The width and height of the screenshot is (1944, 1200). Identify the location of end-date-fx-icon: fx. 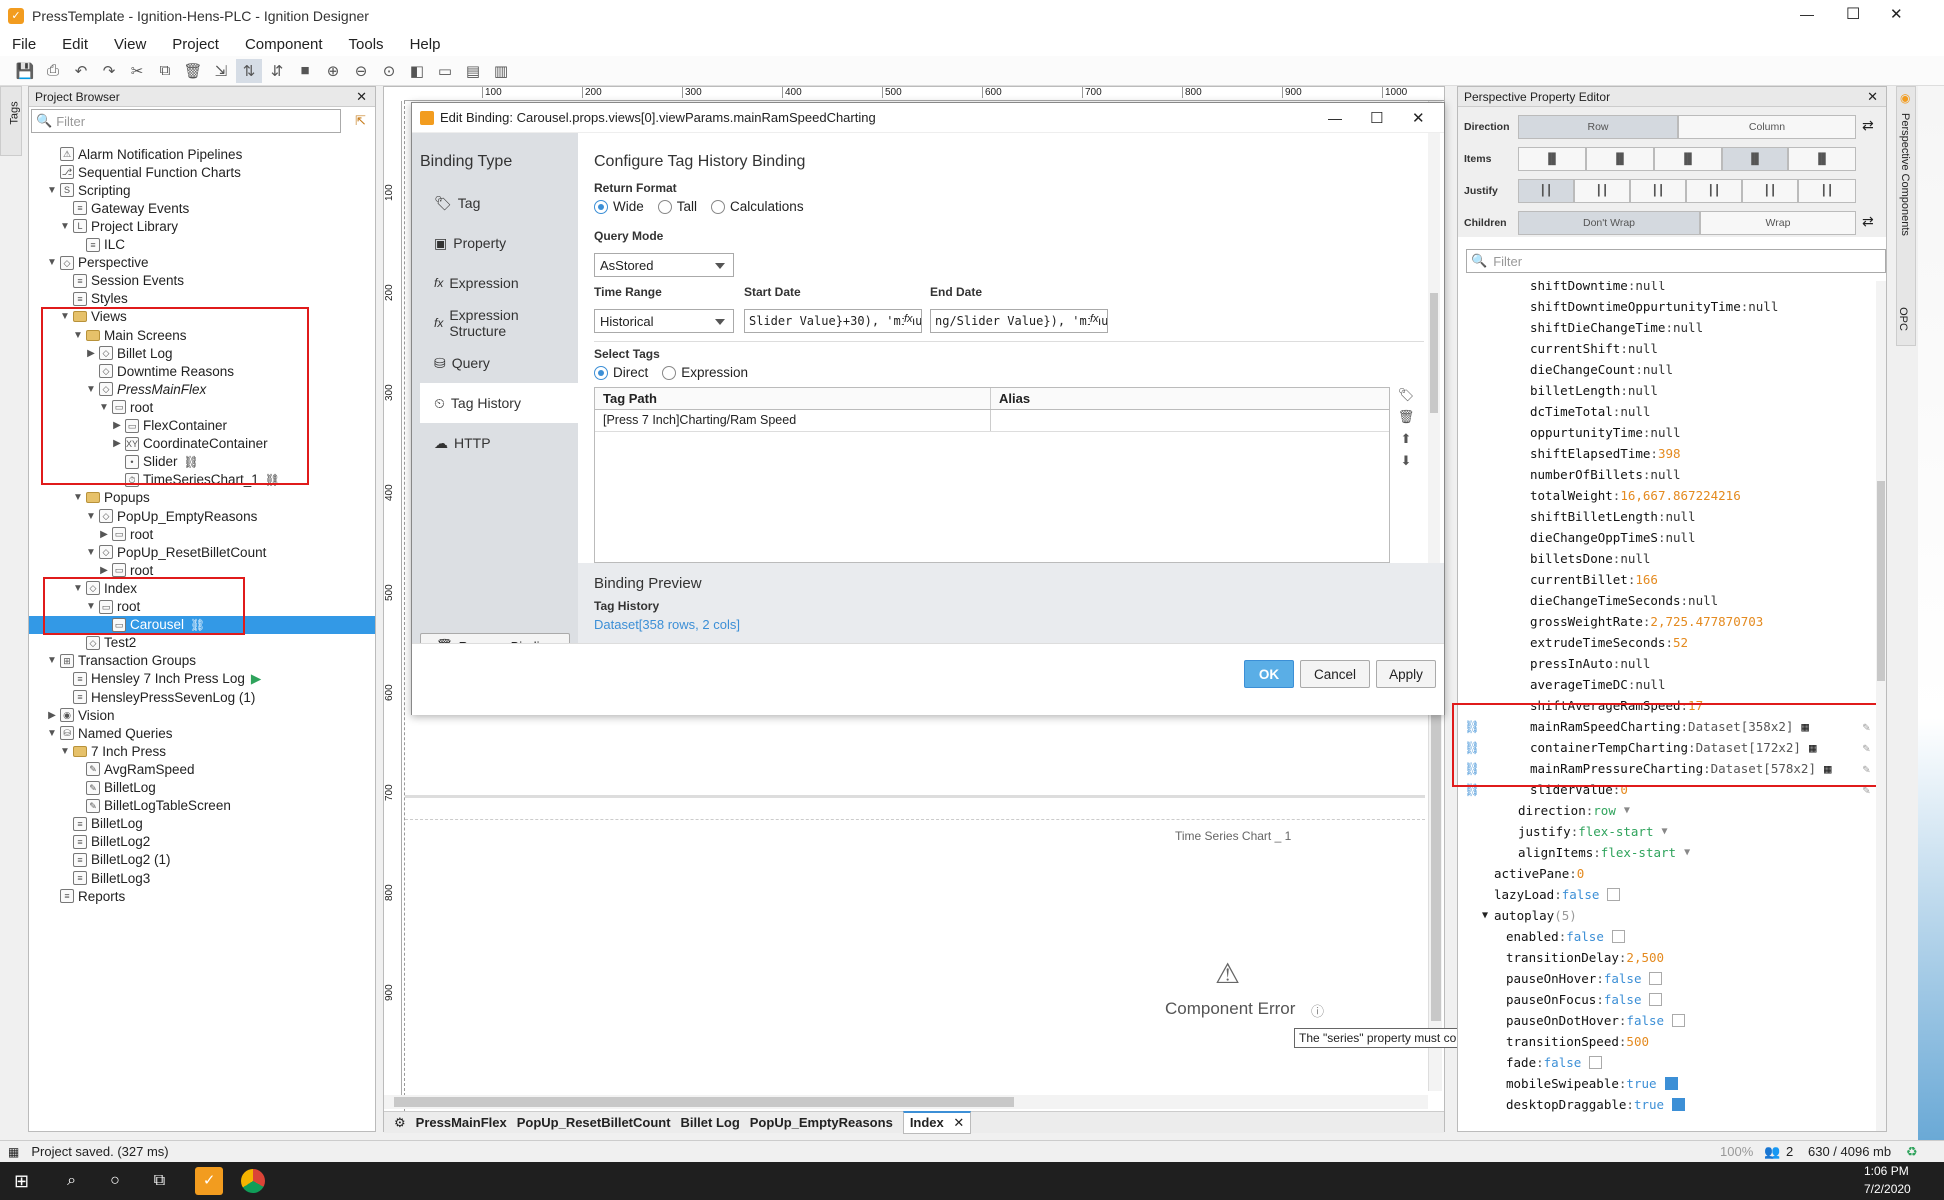
(1094, 319).